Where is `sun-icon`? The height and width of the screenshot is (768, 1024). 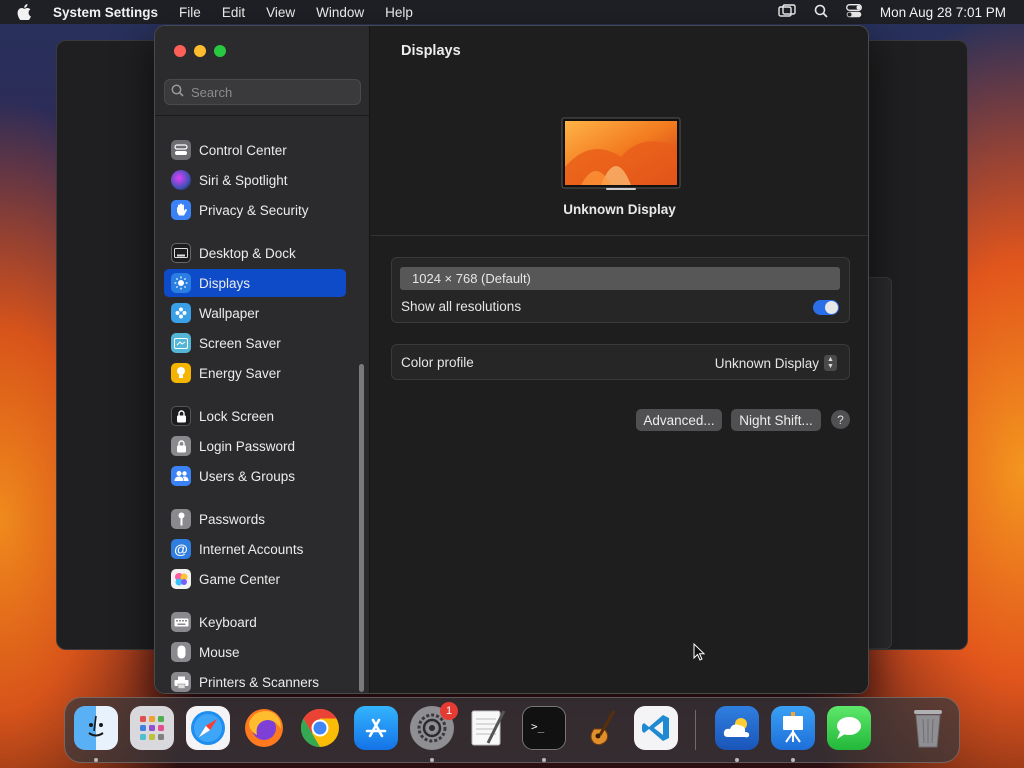 sun-icon is located at coordinates (181, 283).